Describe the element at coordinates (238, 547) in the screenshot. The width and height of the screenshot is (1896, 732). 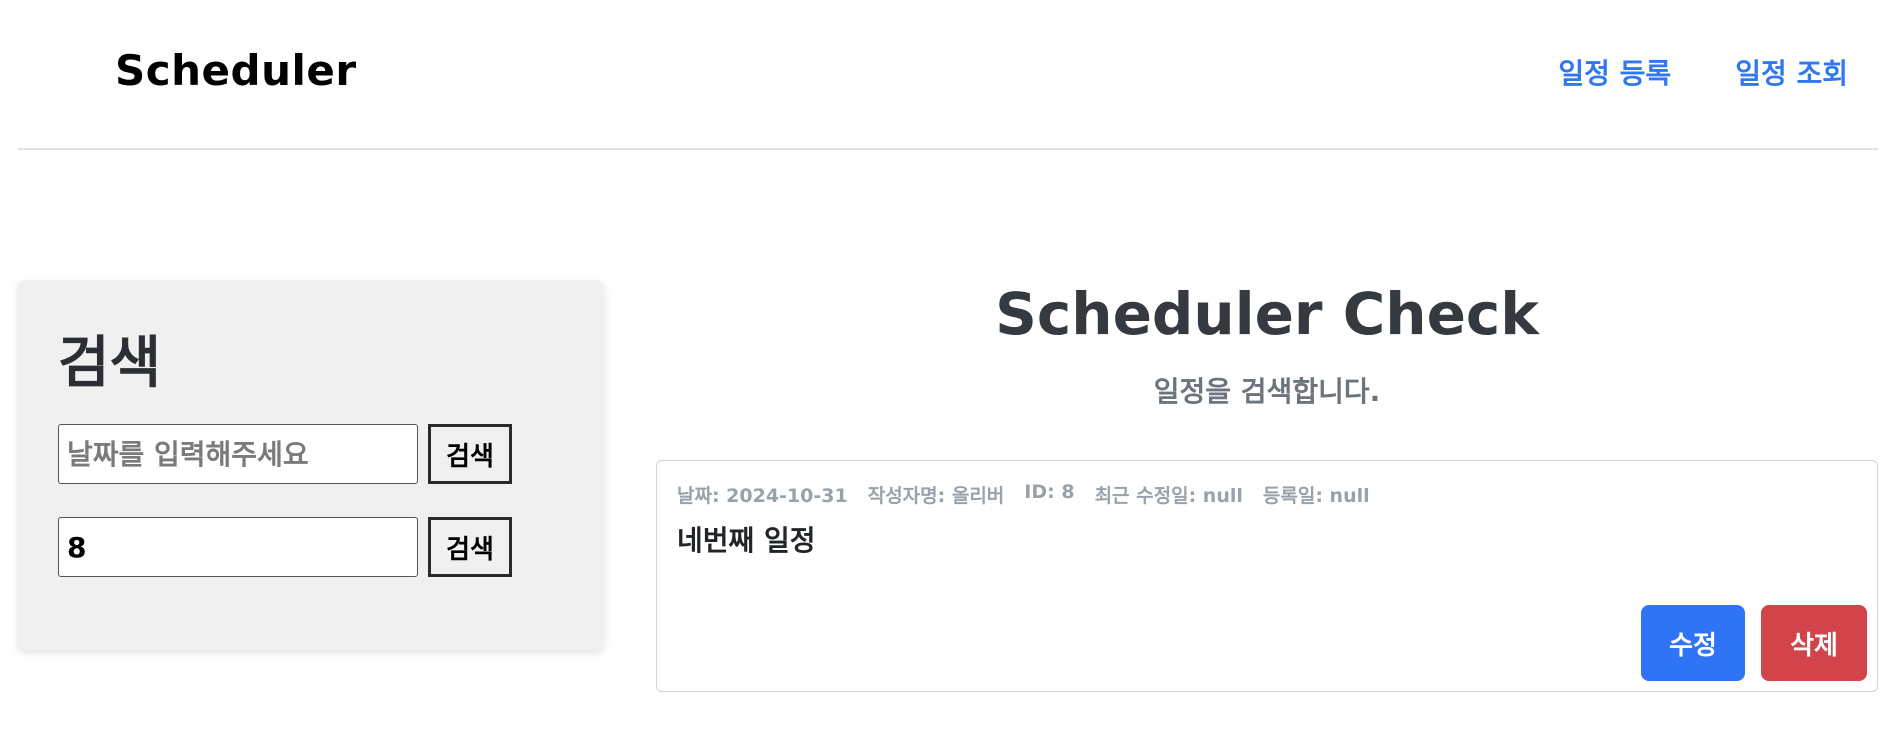
I see `id-search-input` at that location.